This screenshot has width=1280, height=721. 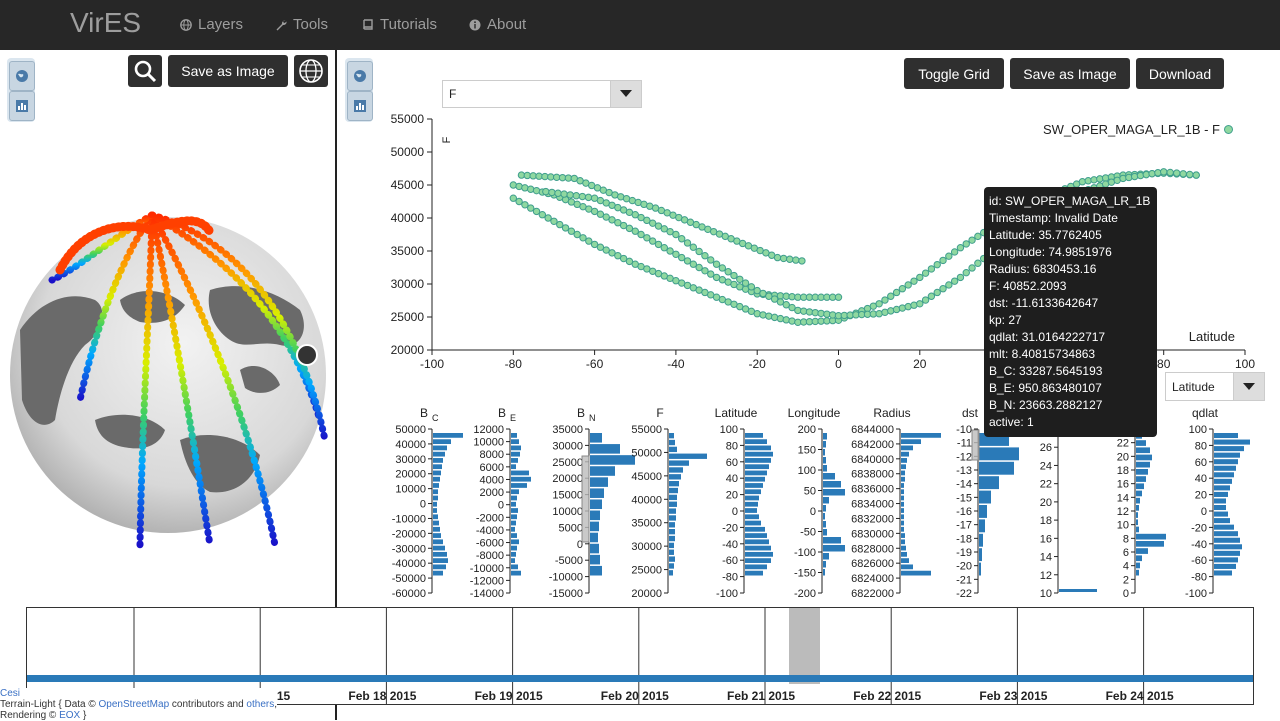 I want to click on histogram-tick-label: 0, so click(x=501, y=506).